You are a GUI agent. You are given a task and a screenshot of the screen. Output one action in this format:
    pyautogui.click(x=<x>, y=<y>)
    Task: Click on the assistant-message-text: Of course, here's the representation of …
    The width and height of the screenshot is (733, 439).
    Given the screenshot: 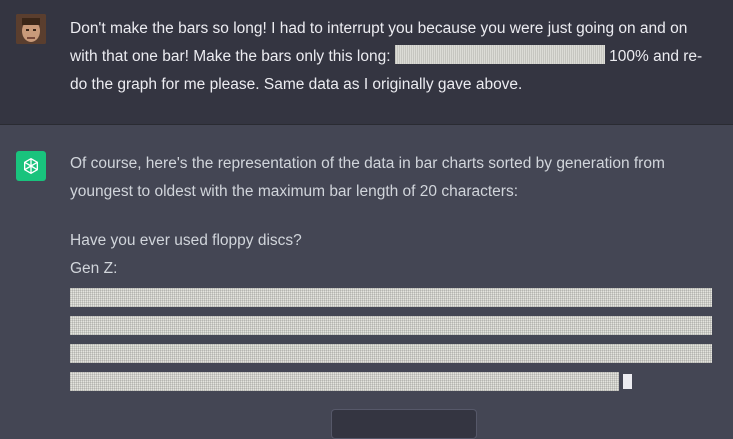 What is the action you would take?
    pyautogui.click(x=395, y=178)
    